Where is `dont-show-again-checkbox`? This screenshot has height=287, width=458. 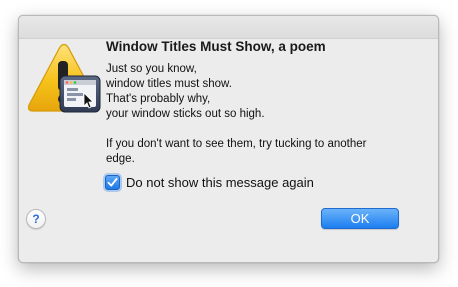
dont-show-again-checkbox is located at coordinates (112, 182).